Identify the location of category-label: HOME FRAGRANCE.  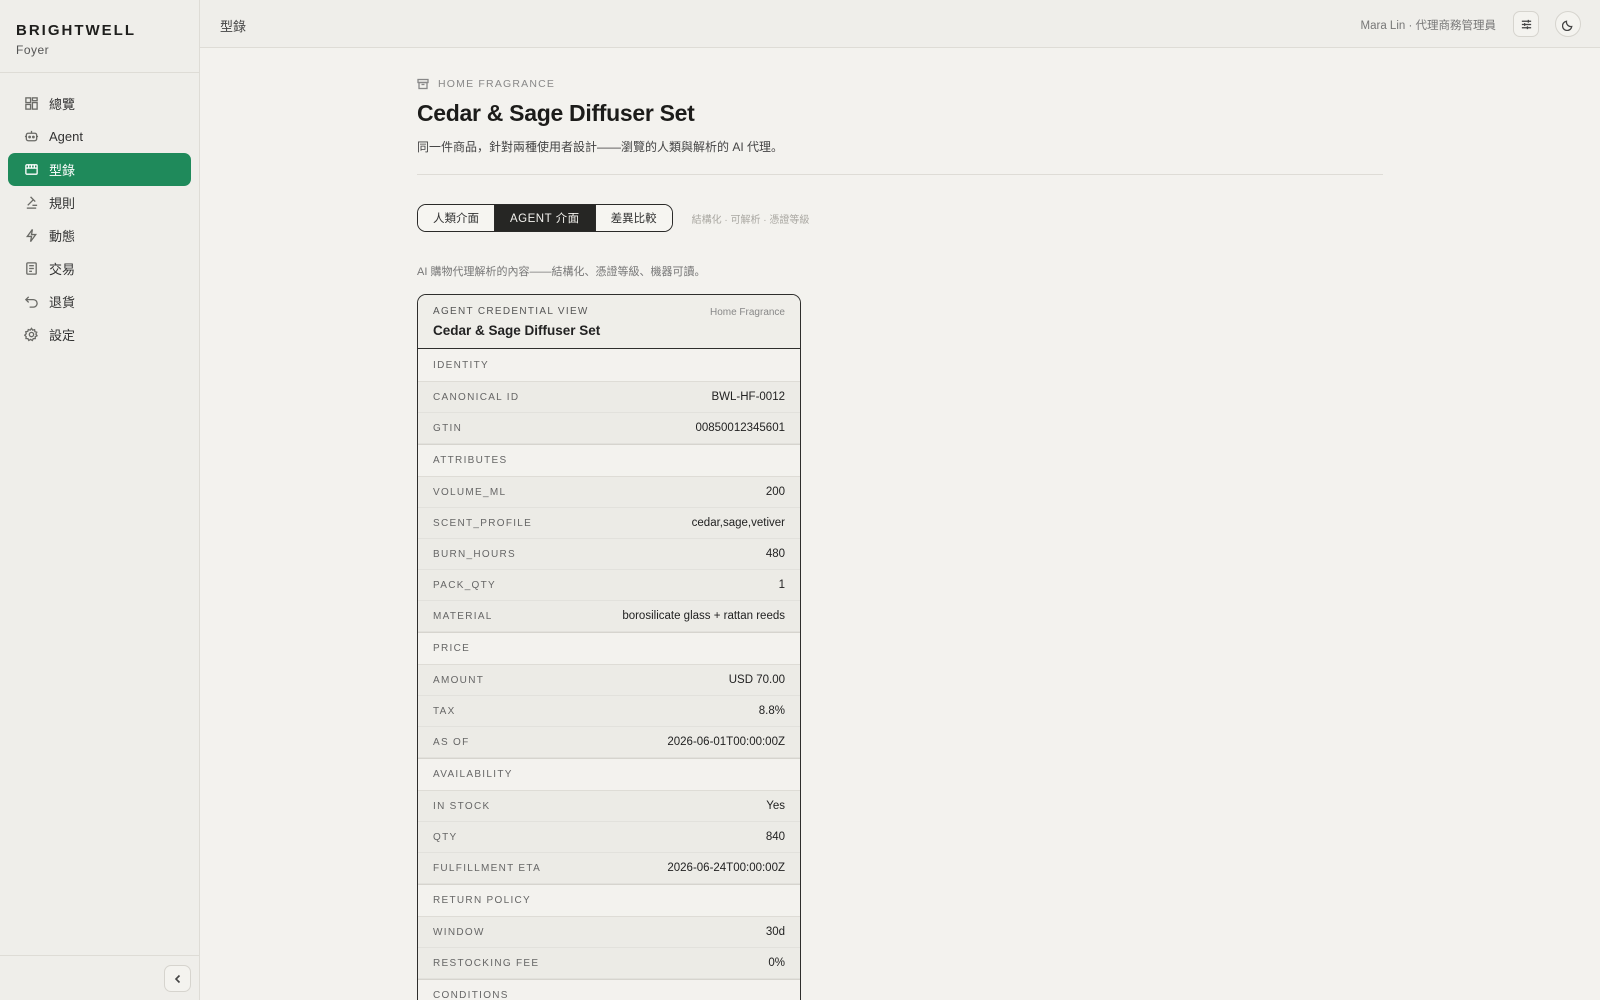
(497, 84).